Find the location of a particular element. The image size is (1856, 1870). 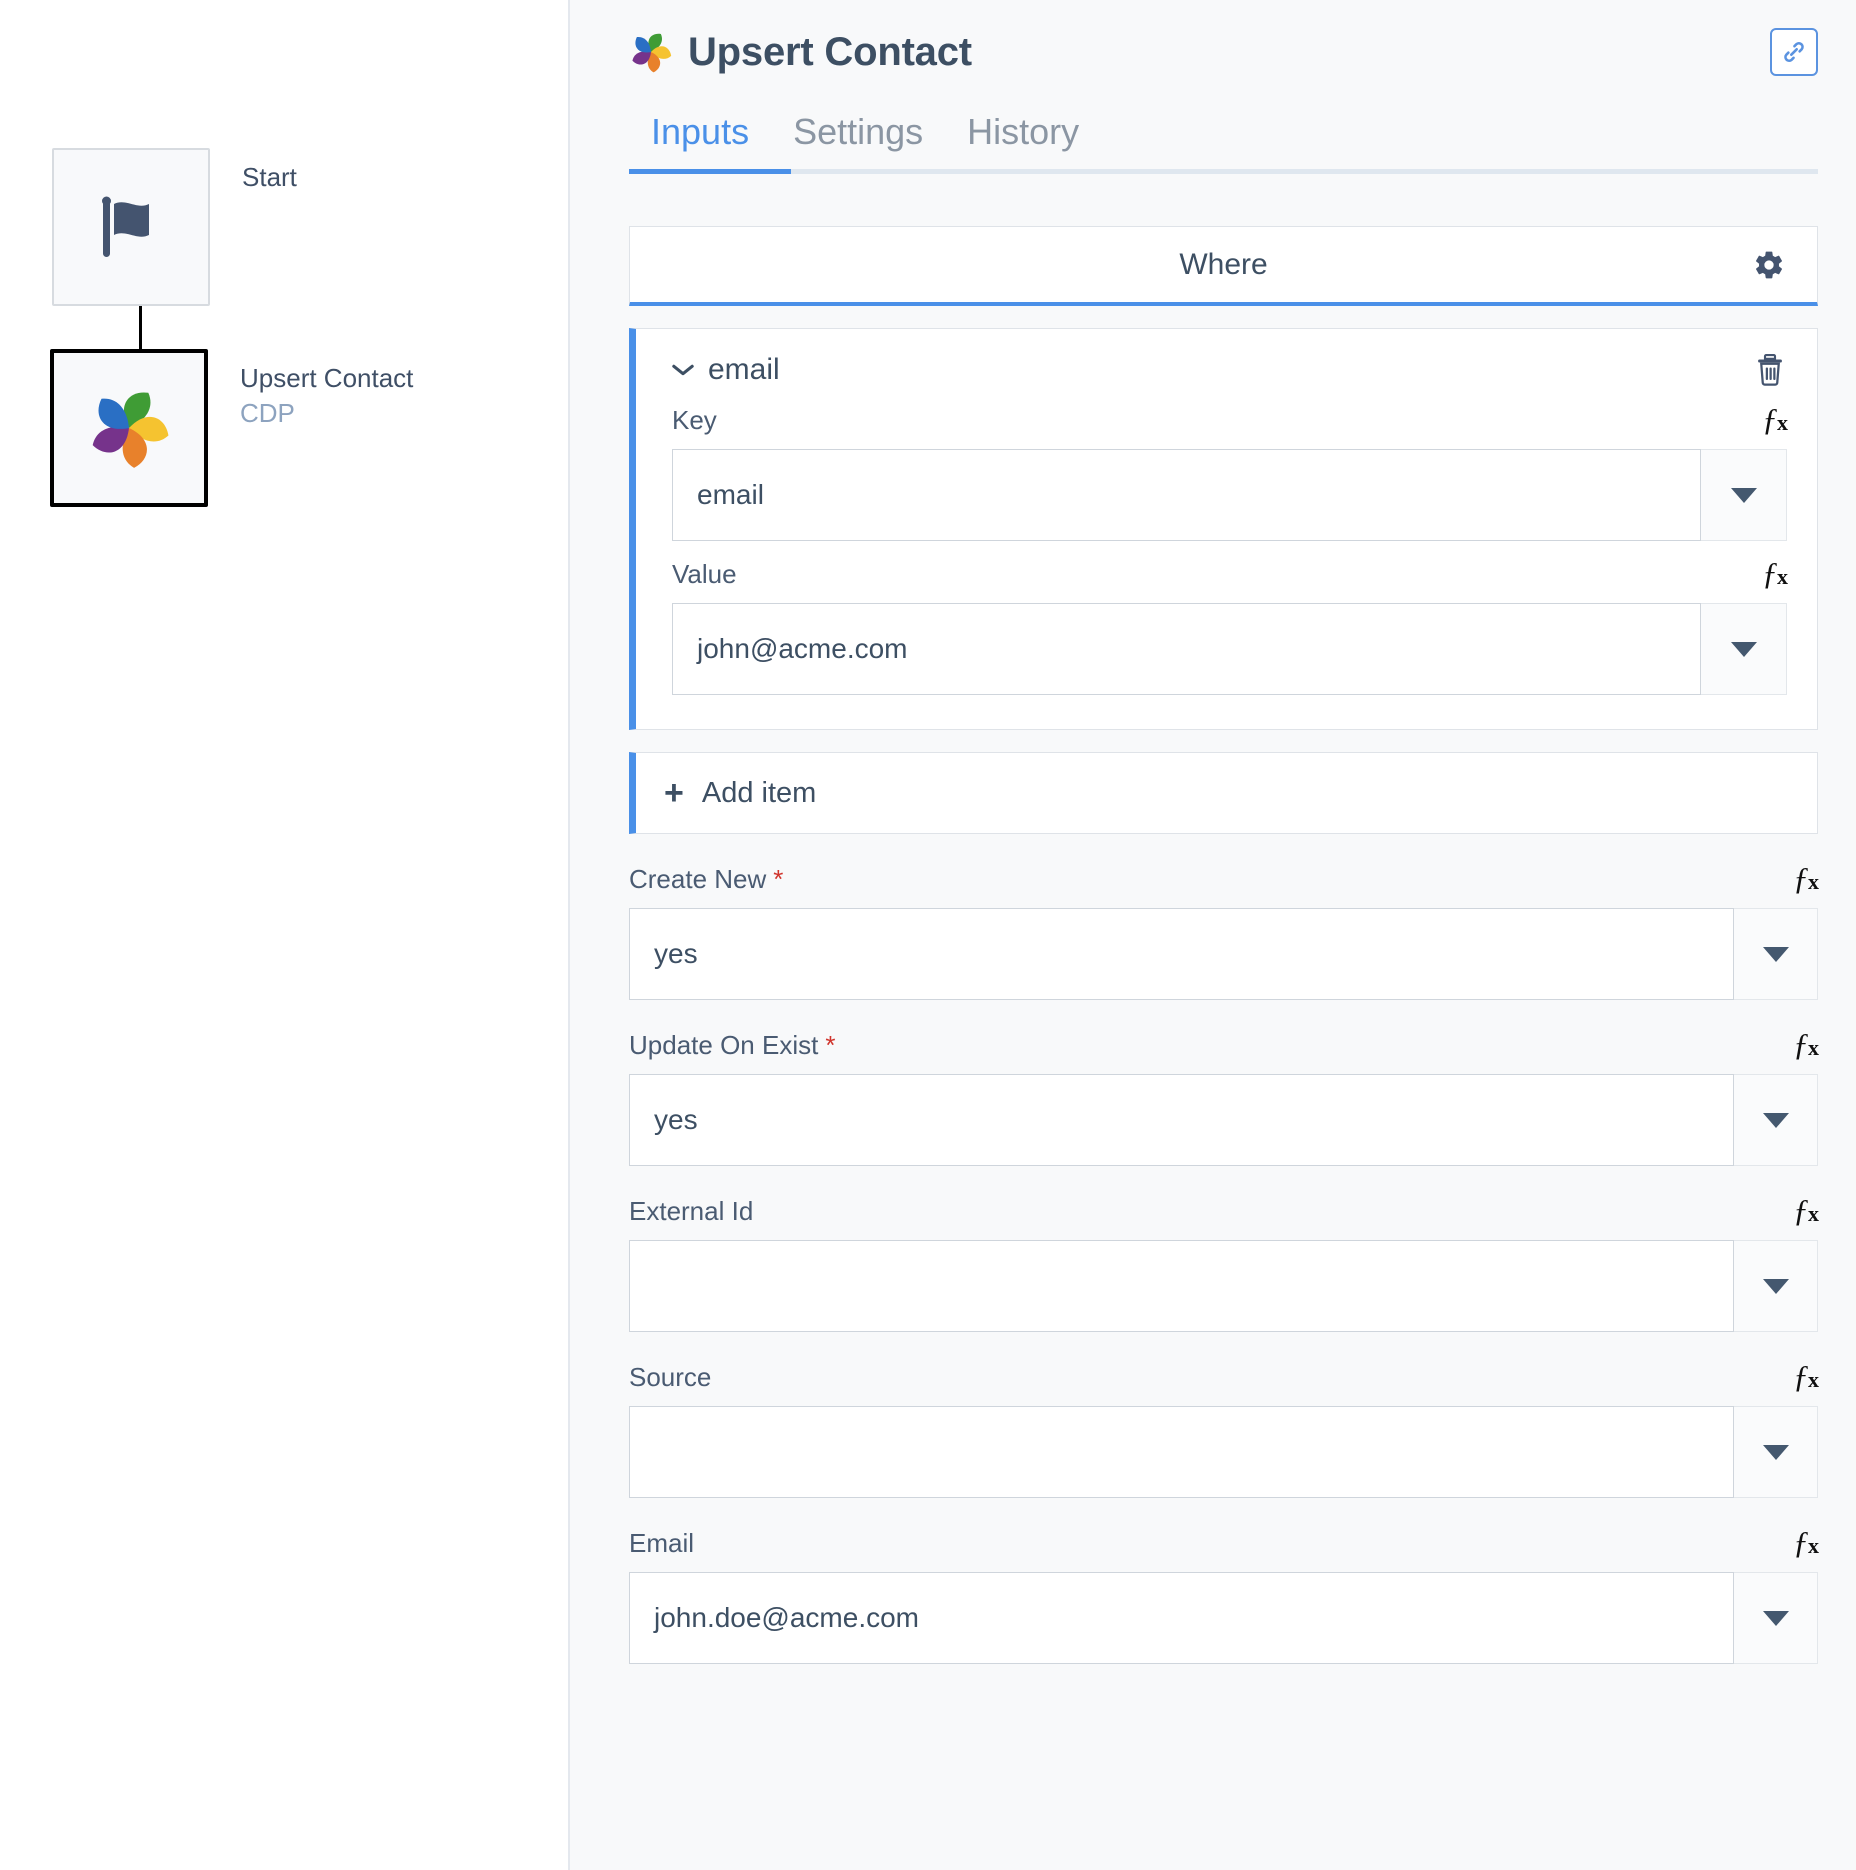

node-title: Upsert Contact is located at coordinates (327, 378).